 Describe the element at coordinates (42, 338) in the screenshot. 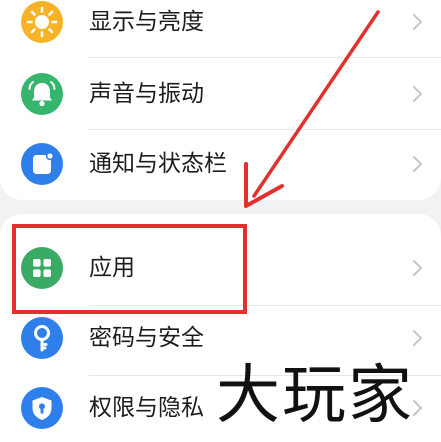

I see `key-icon` at that location.